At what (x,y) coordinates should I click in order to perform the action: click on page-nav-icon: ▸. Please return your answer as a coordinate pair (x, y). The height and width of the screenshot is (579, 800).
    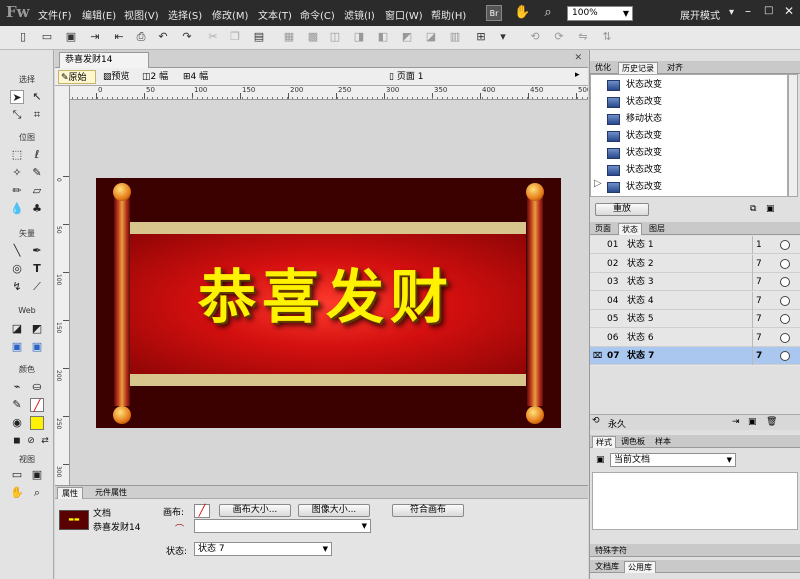
    Looking at the image, I should click on (577, 75).